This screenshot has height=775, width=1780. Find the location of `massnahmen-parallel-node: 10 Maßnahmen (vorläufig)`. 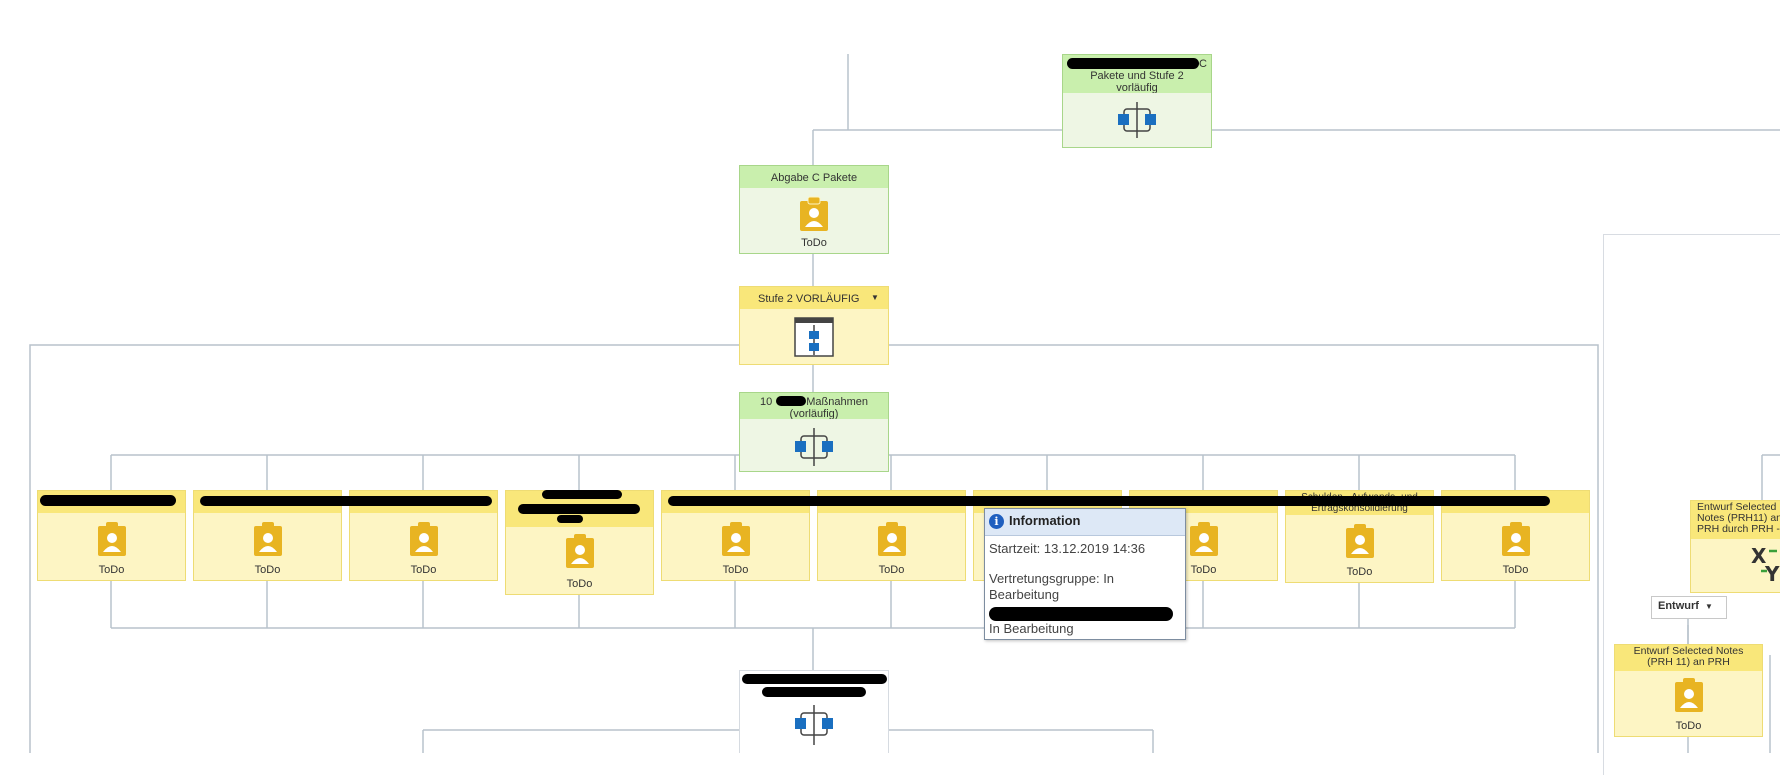

massnahmen-parallel-node: 10 Maßnahmen (vorläufig) is located at coordinates (814, 432).